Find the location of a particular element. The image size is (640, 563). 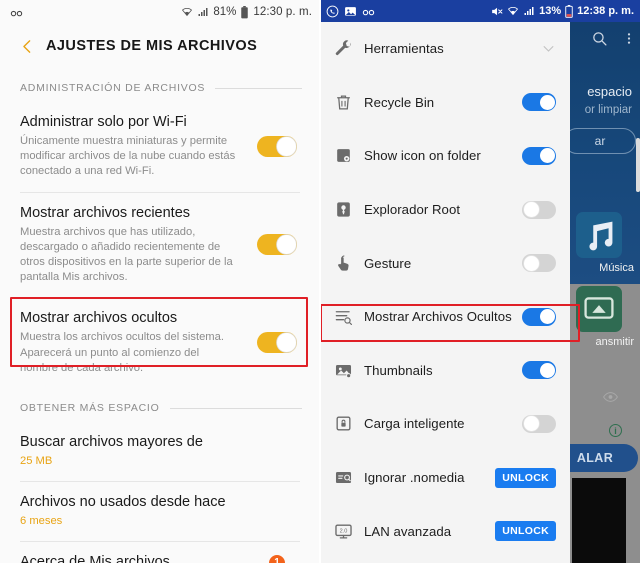

toggle-gesture is located at coordinates (539, 263).